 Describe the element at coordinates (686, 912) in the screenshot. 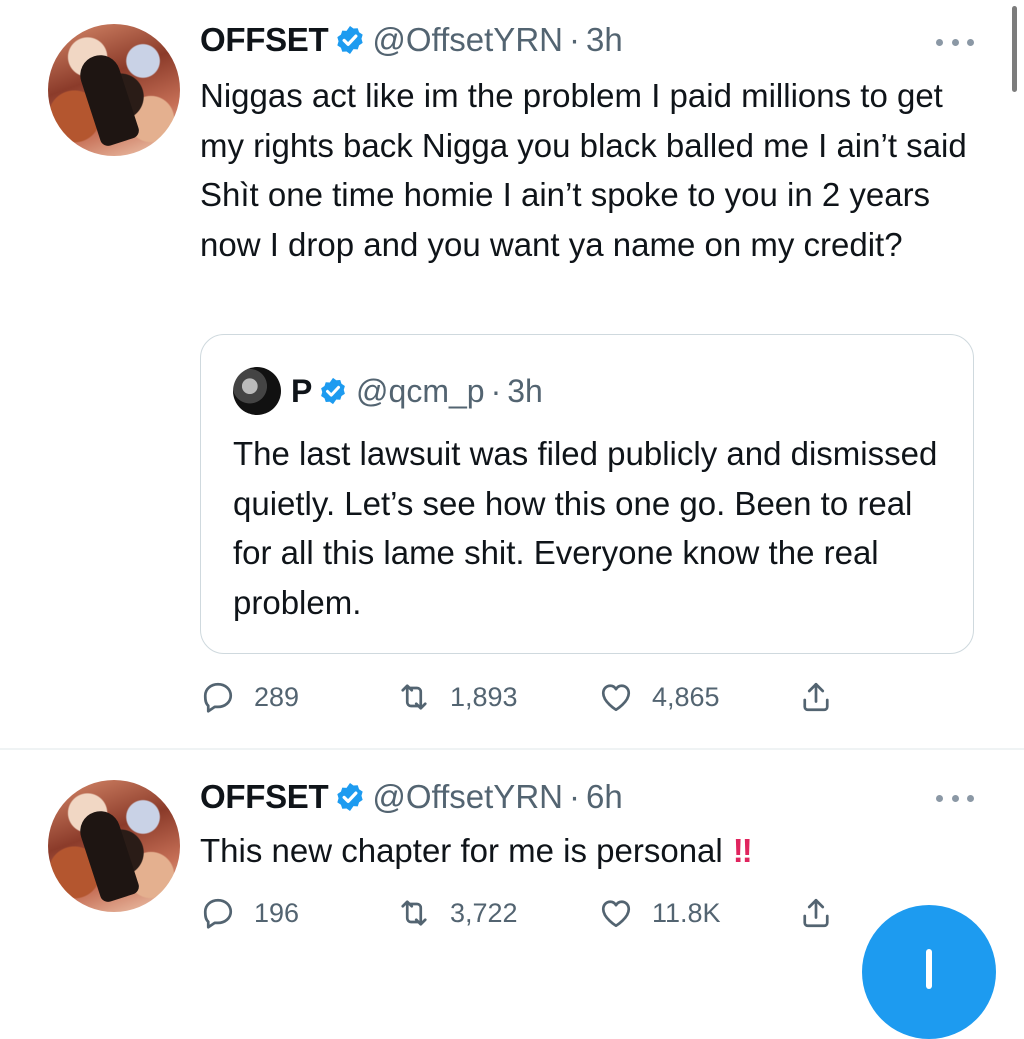

I see `like-count: 11.8K` at that location.